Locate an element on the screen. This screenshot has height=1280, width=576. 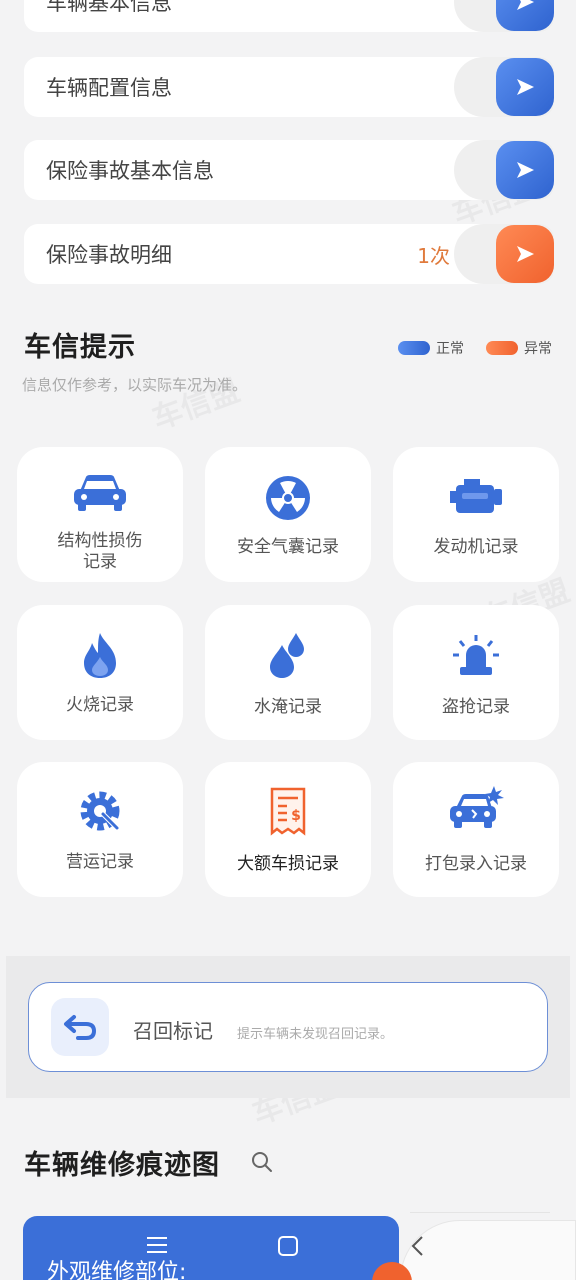
car-icon is located at coordinates (100, 493).